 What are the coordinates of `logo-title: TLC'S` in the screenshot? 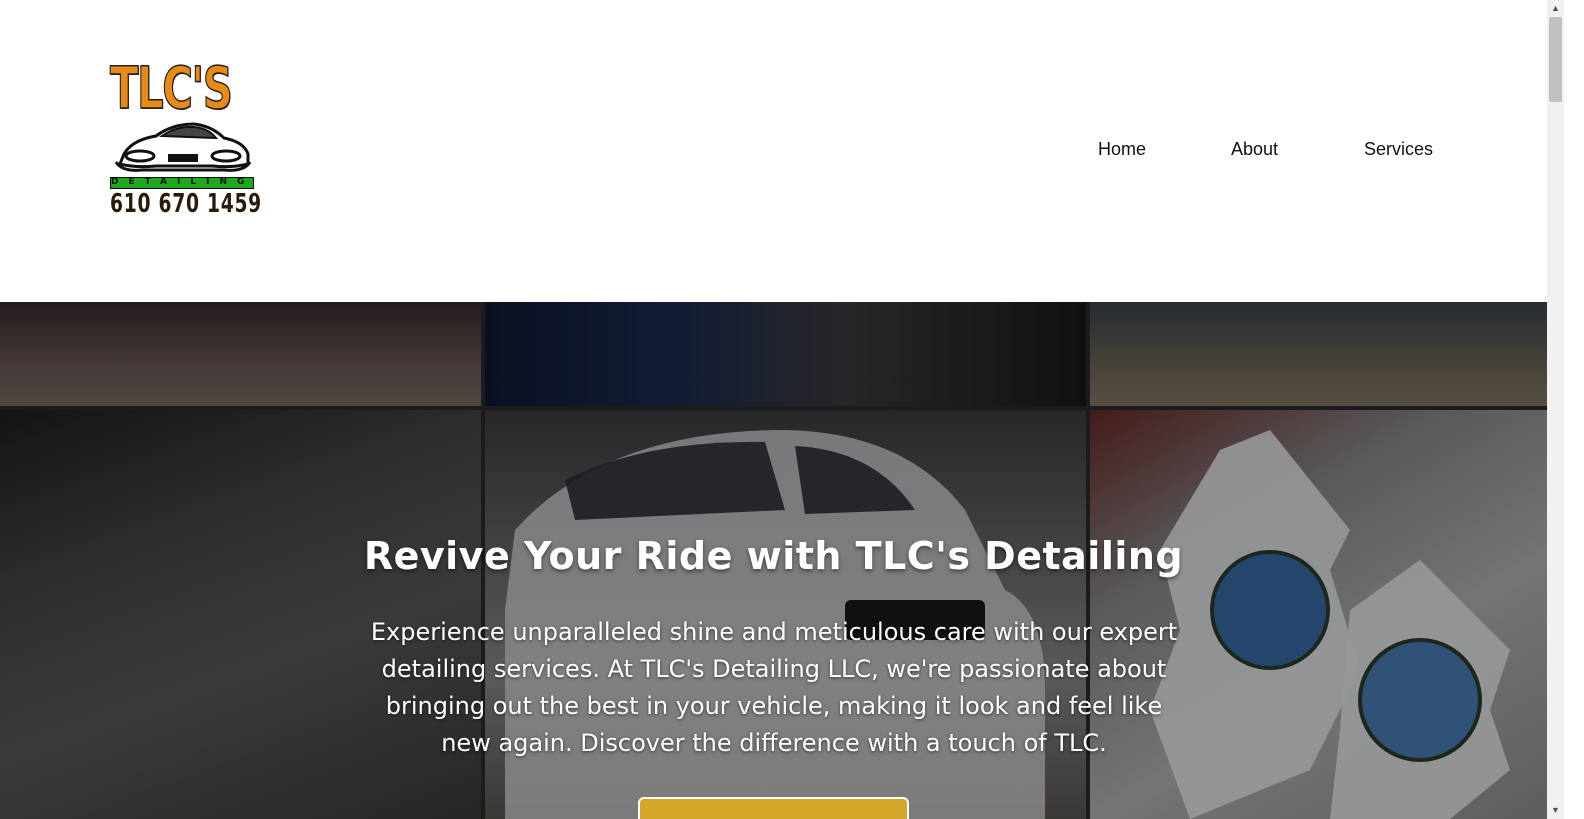 It's located at (171, 88).